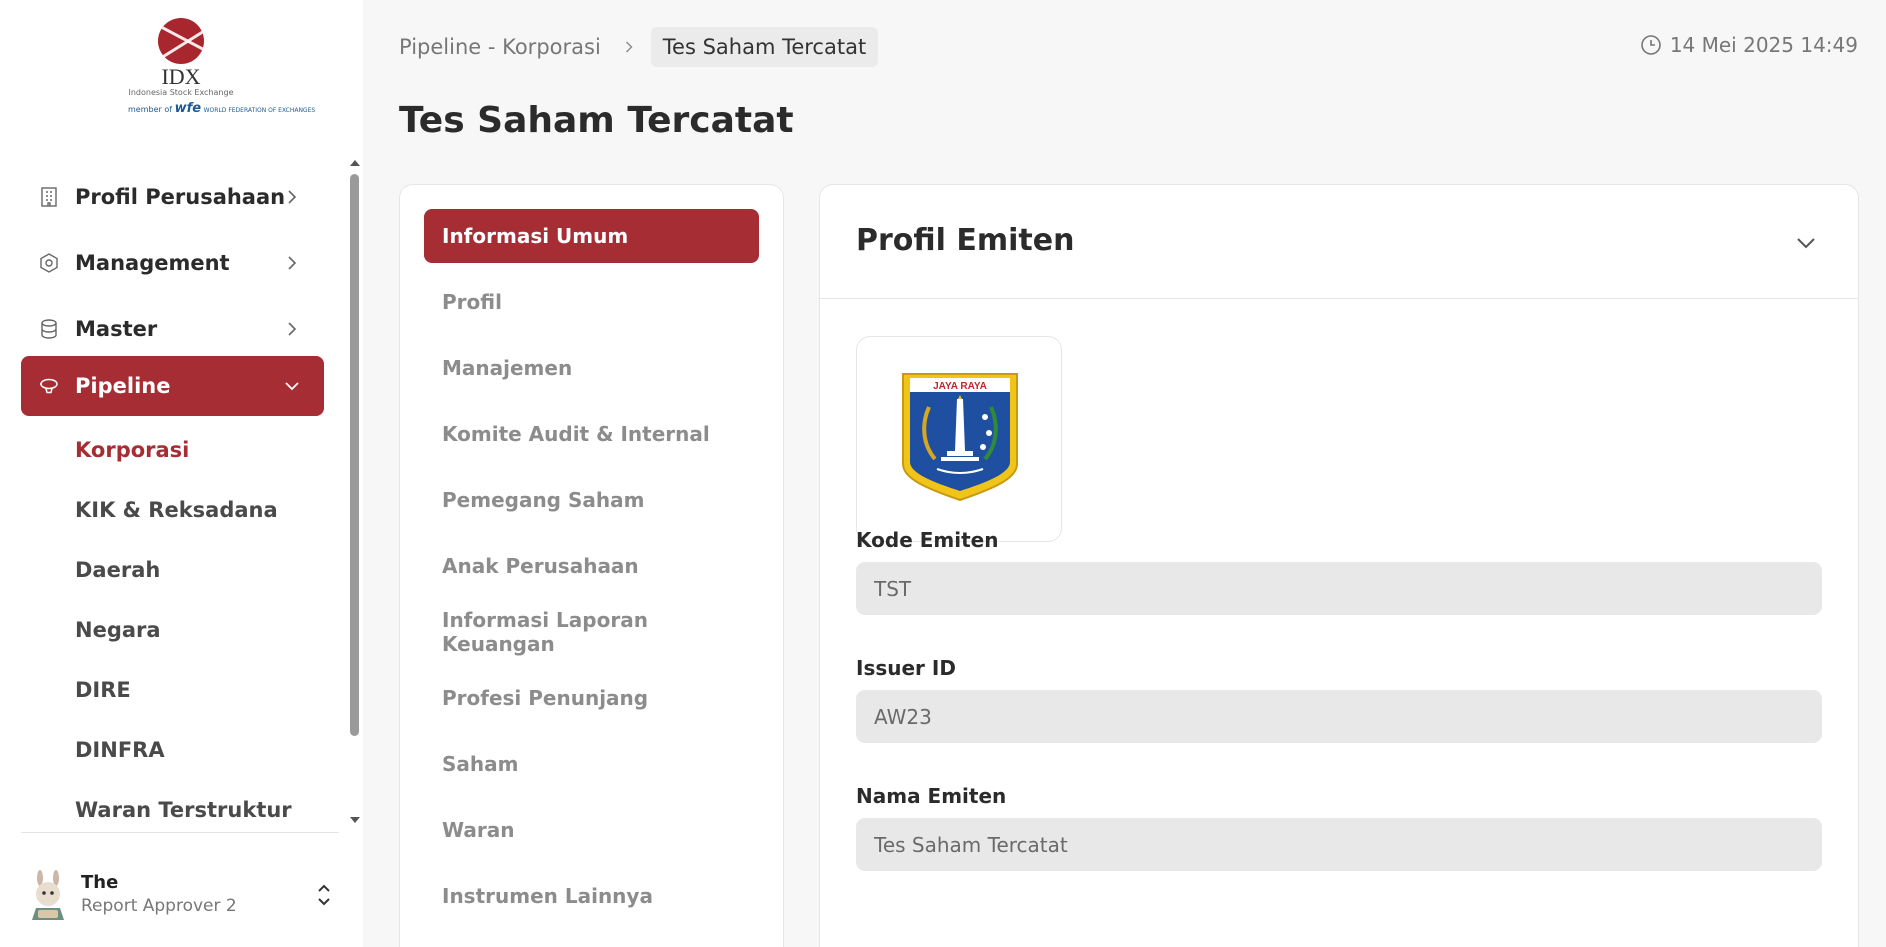 Image resolution: width=1886 pixels, height=947 pixels. Describe the element at coordinates (639, 47) in the screenshot. I see `breadcrumb: Pipeline - Korporasi Tes Saham Tercatat` at that location.